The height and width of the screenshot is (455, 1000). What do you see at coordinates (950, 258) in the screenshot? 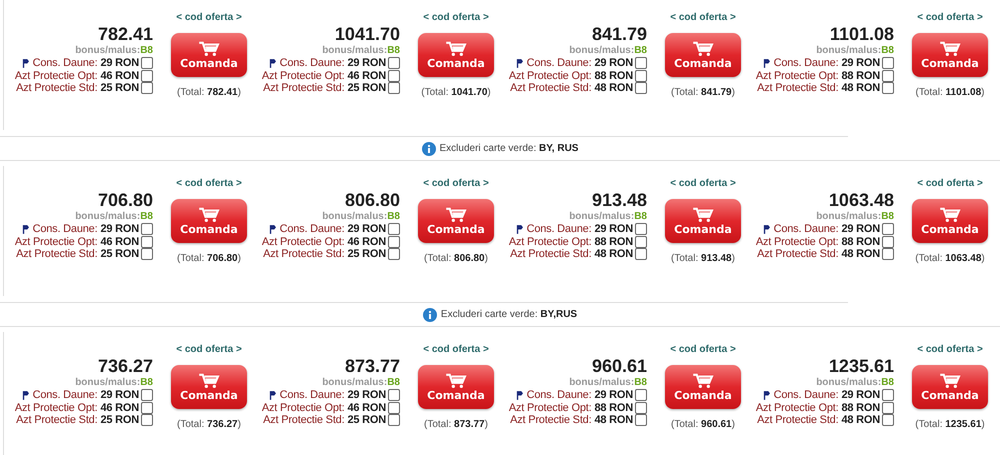
I see `total-text: (Total: 1063.48)` at bounding box center [950, 258].